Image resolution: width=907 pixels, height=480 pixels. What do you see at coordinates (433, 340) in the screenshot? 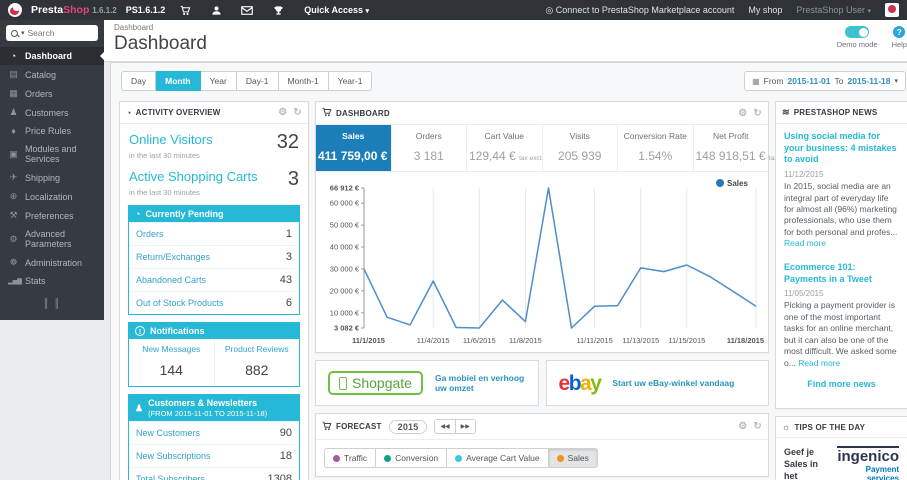
I see `svg-text: 11/4/2015` at bounding box center [433, 340].